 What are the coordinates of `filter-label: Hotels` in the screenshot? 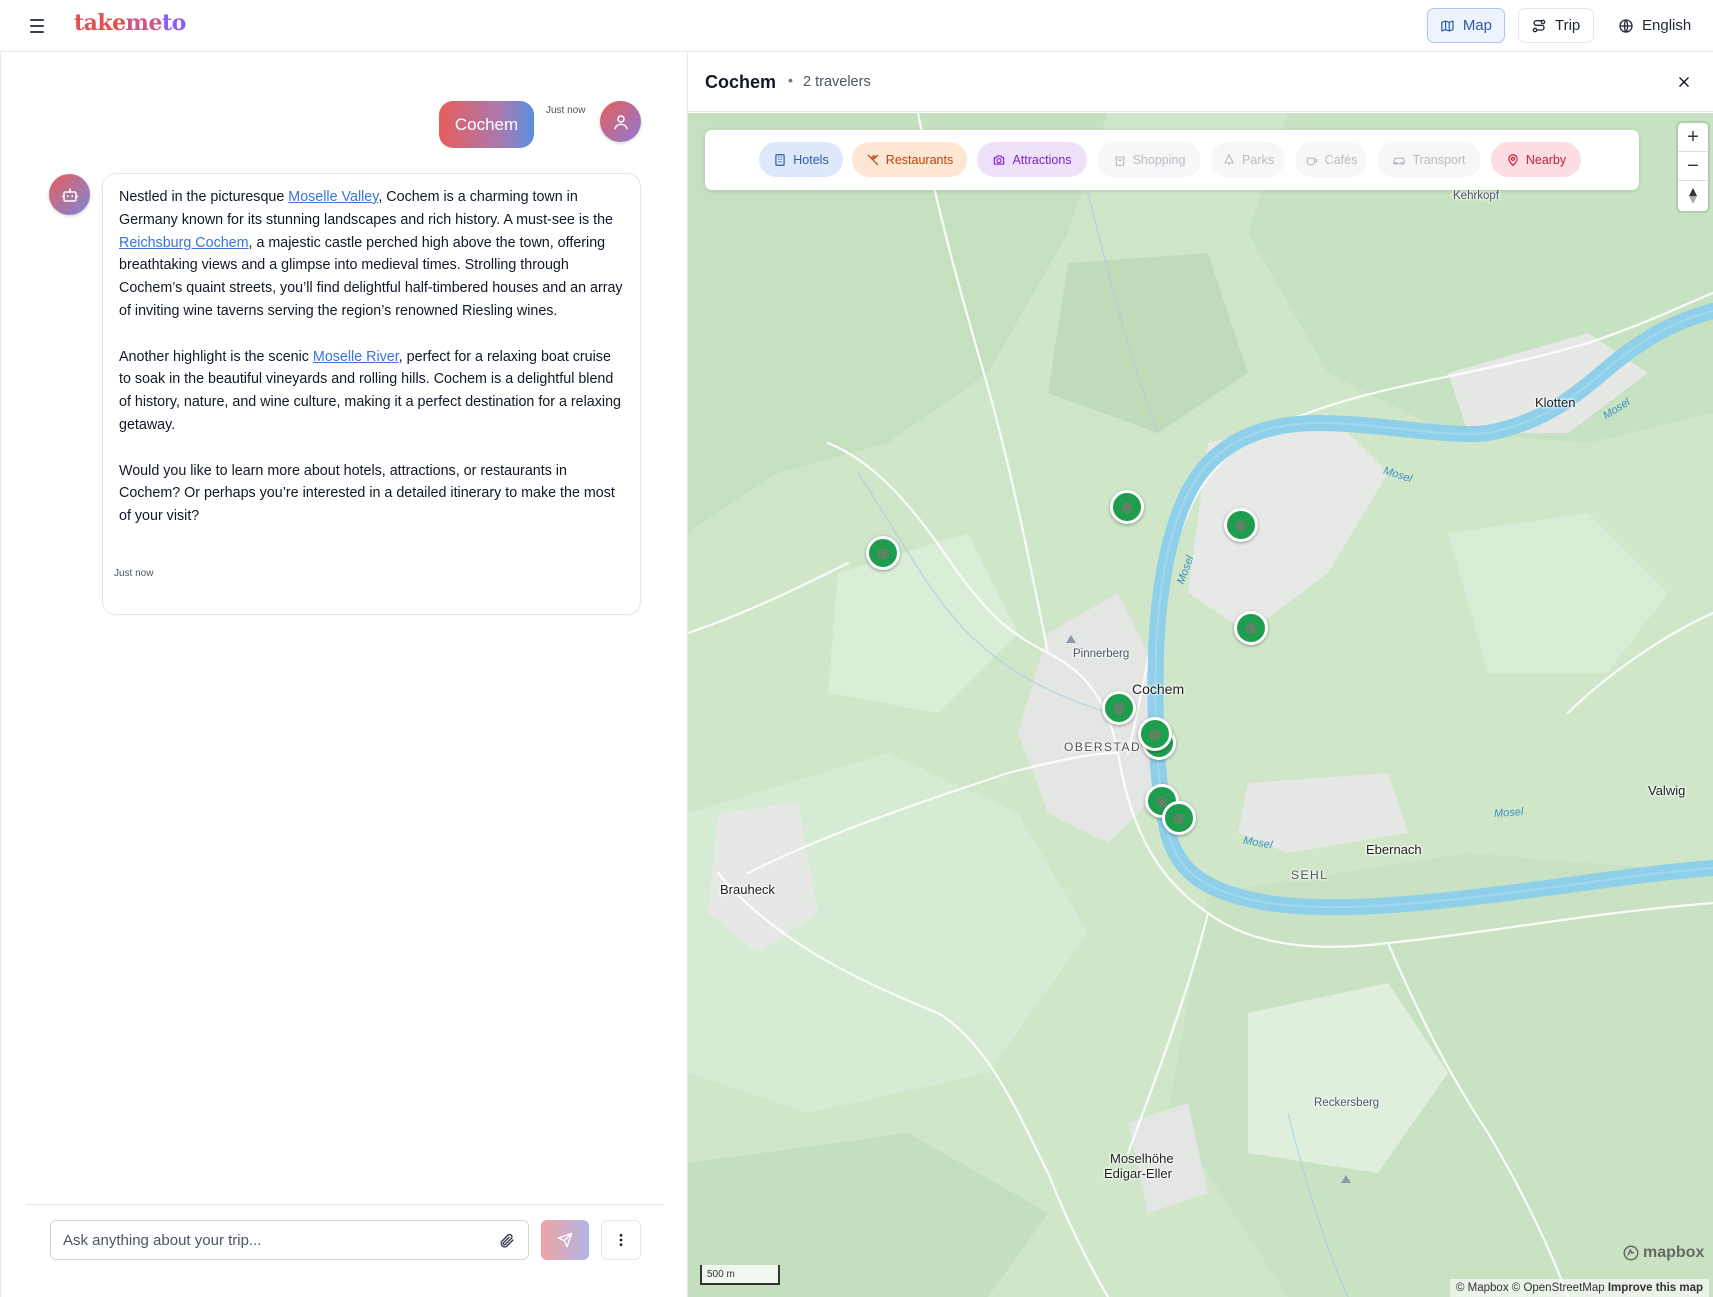 It's located at (811, 159).